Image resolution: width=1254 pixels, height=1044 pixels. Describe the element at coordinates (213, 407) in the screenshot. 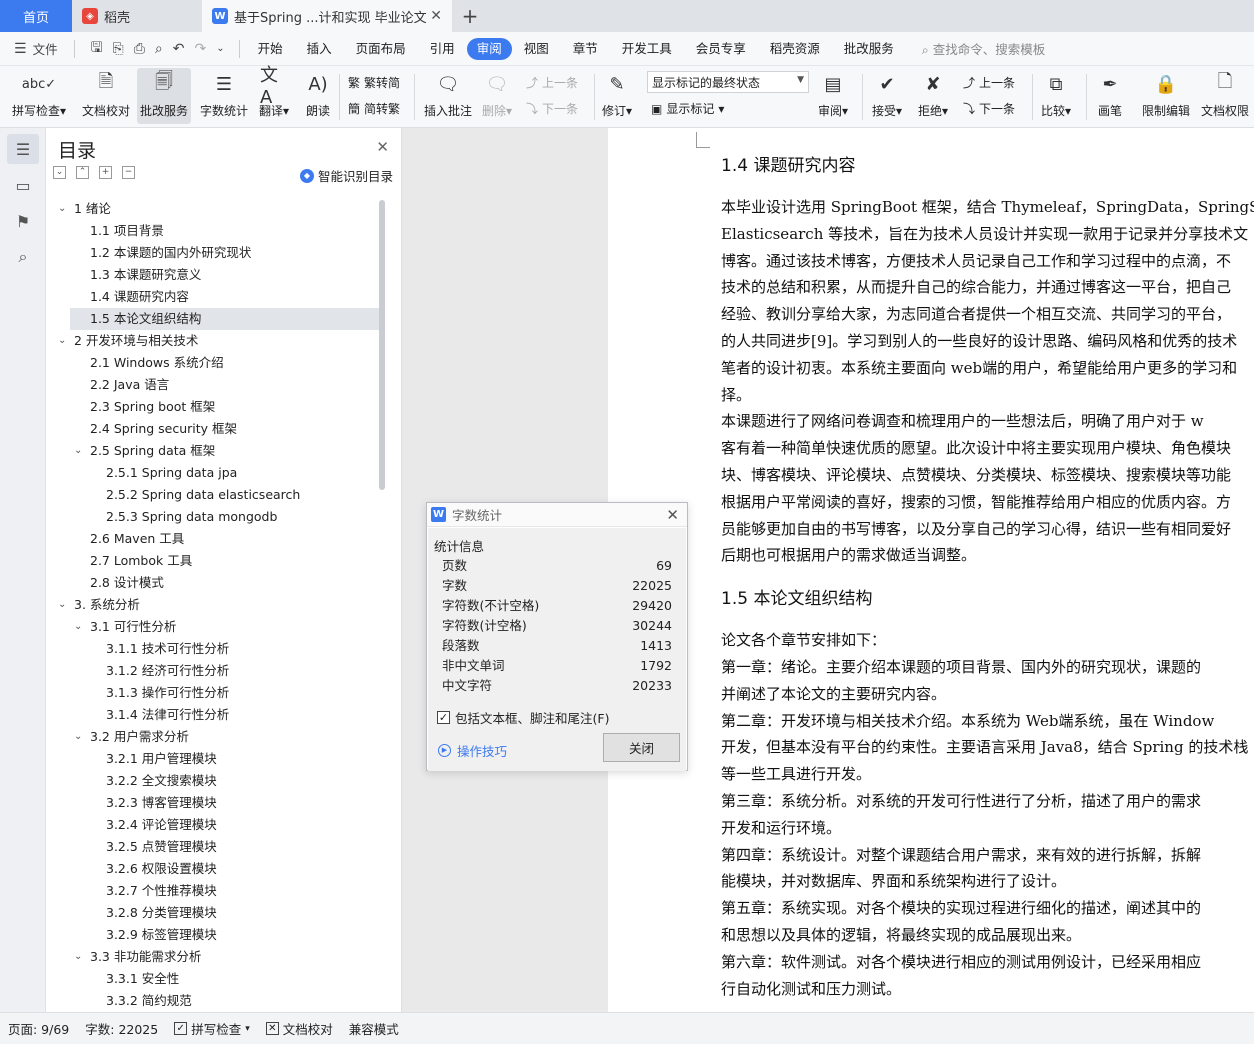

I see `toc-item: 2.3 Spring boot 框架` at that location.